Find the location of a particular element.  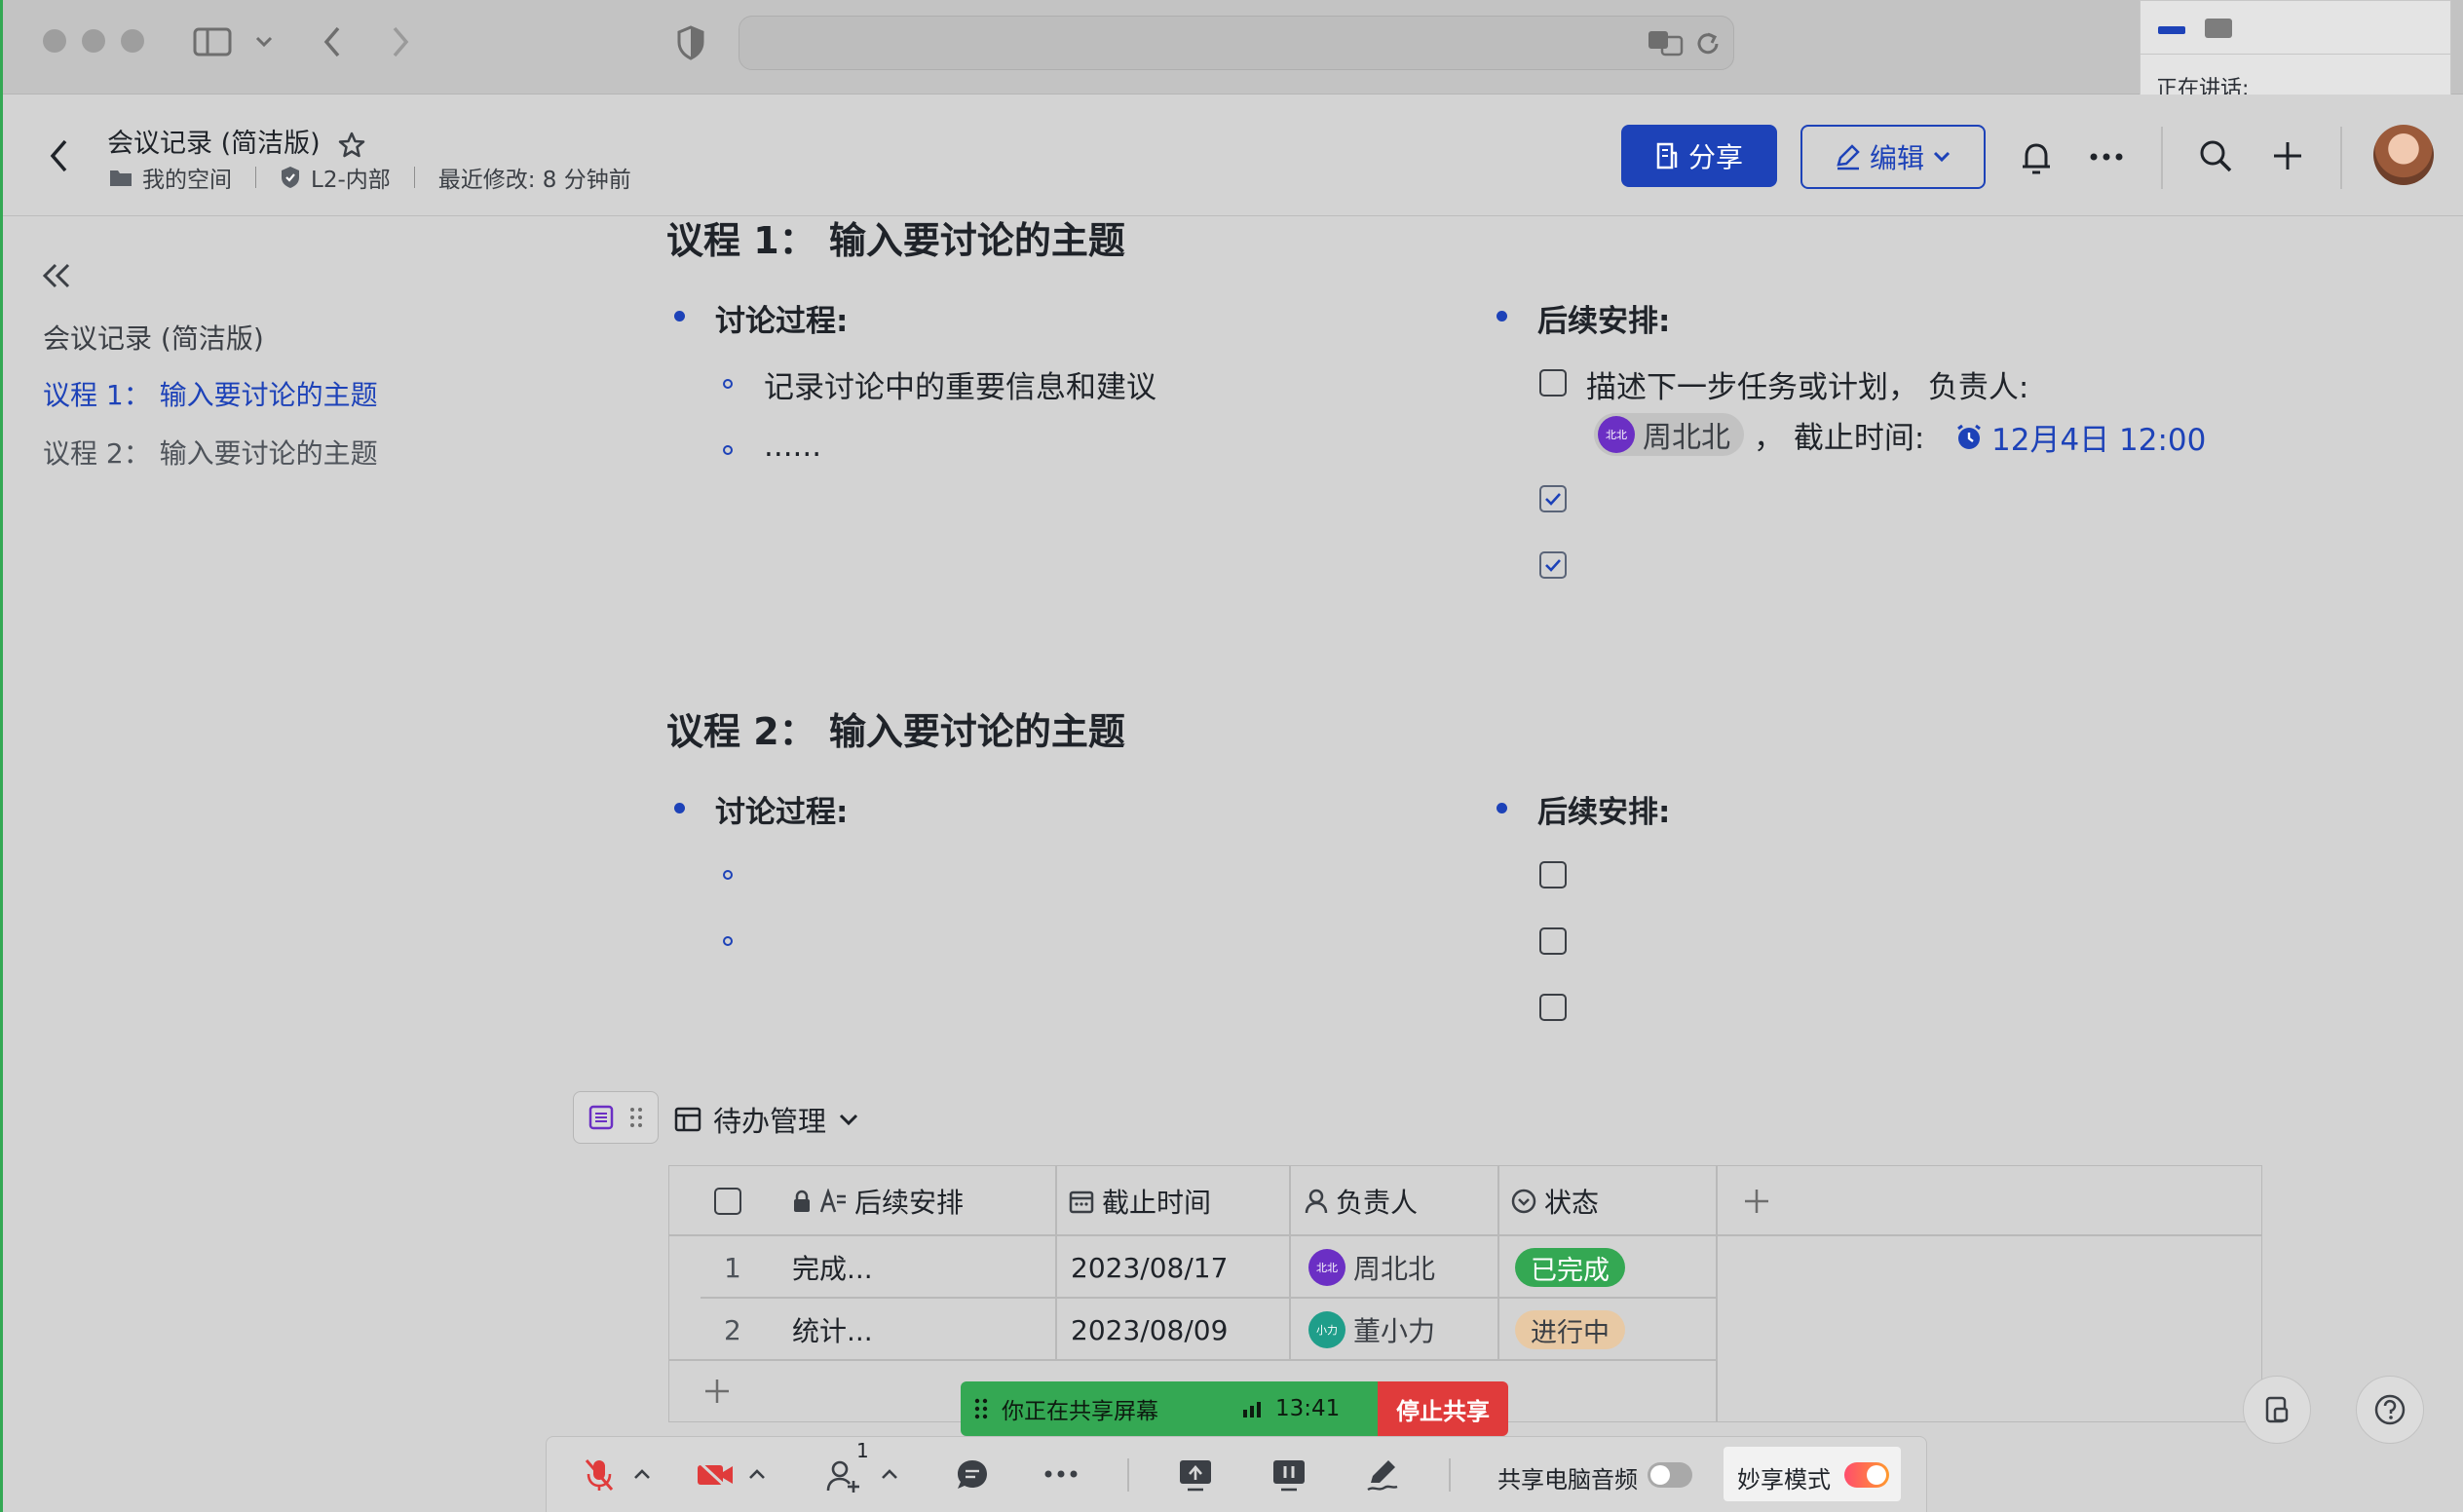

document-title-text: 会议记录 (简洁版) is located at coordinates (214, 144).